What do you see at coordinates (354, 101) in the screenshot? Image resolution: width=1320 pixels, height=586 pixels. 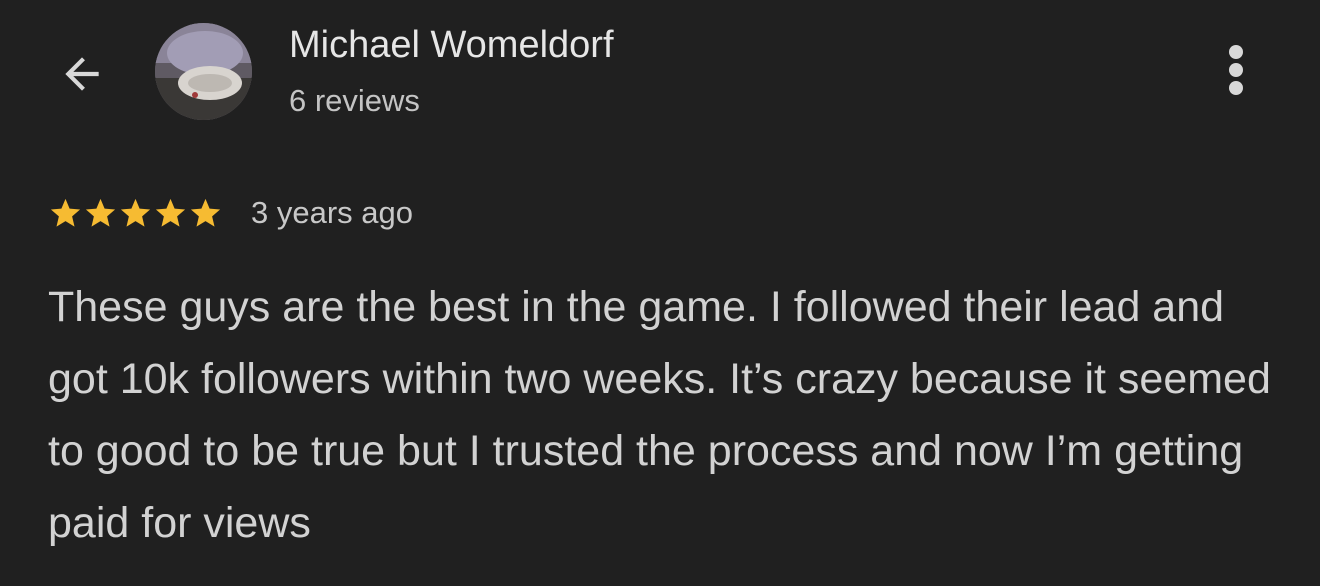 I see `review-count: 6 reviews` at bounding box center [354, 101].